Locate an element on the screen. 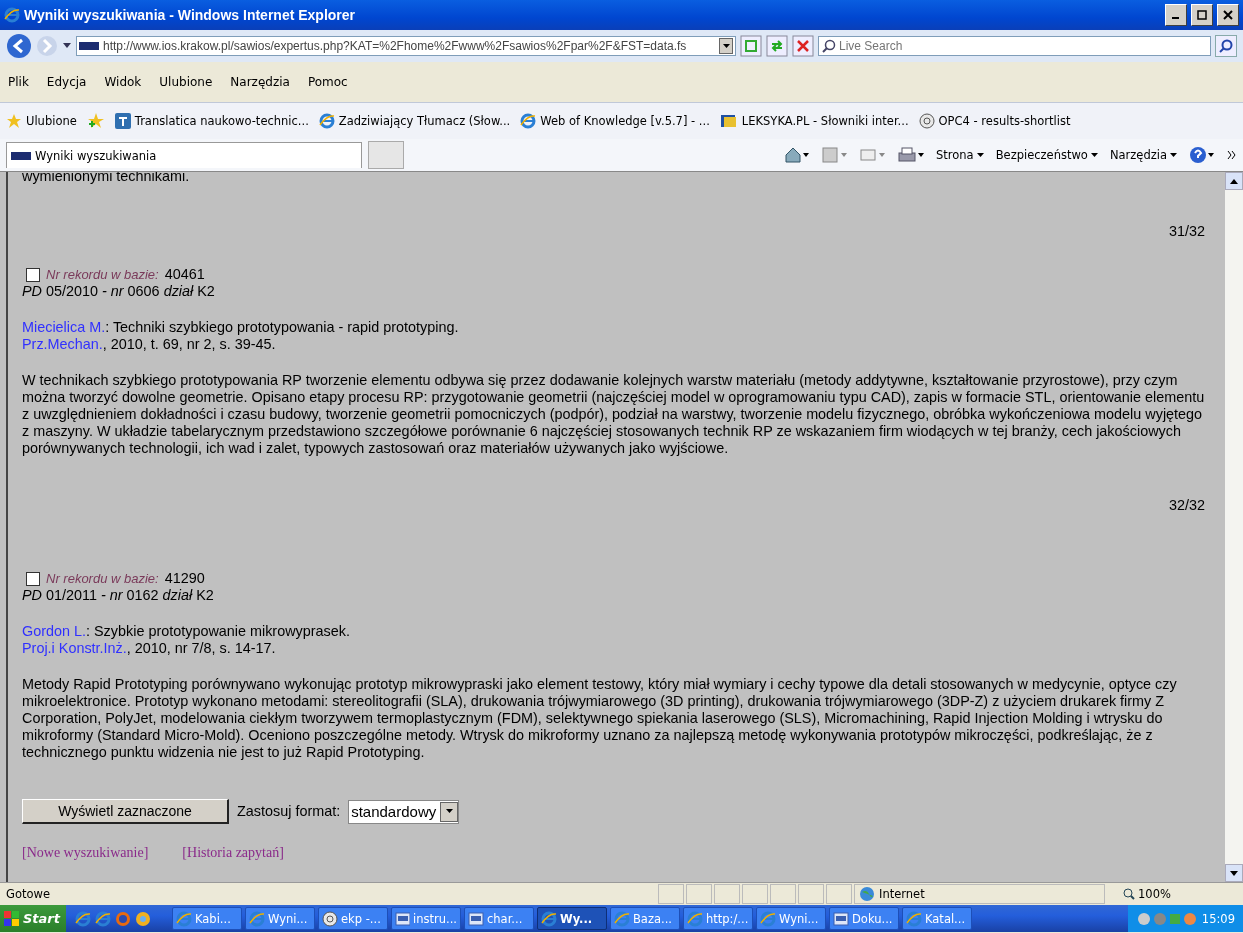  command-menu: Narzędzia is located at coordinates (1143, 155).